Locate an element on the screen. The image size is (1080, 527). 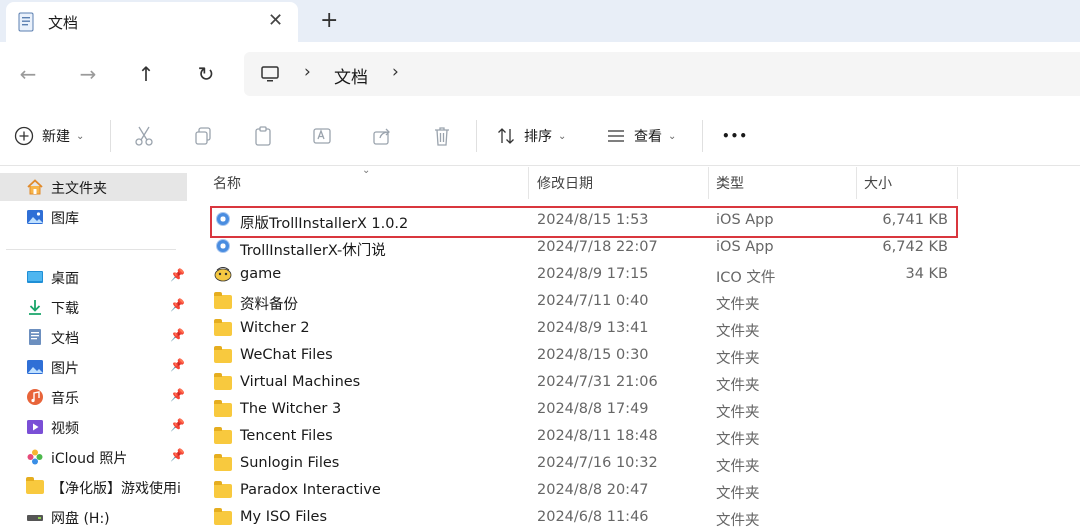
sort-button: 排序 ⌄ is located at coordinates (531, 136).